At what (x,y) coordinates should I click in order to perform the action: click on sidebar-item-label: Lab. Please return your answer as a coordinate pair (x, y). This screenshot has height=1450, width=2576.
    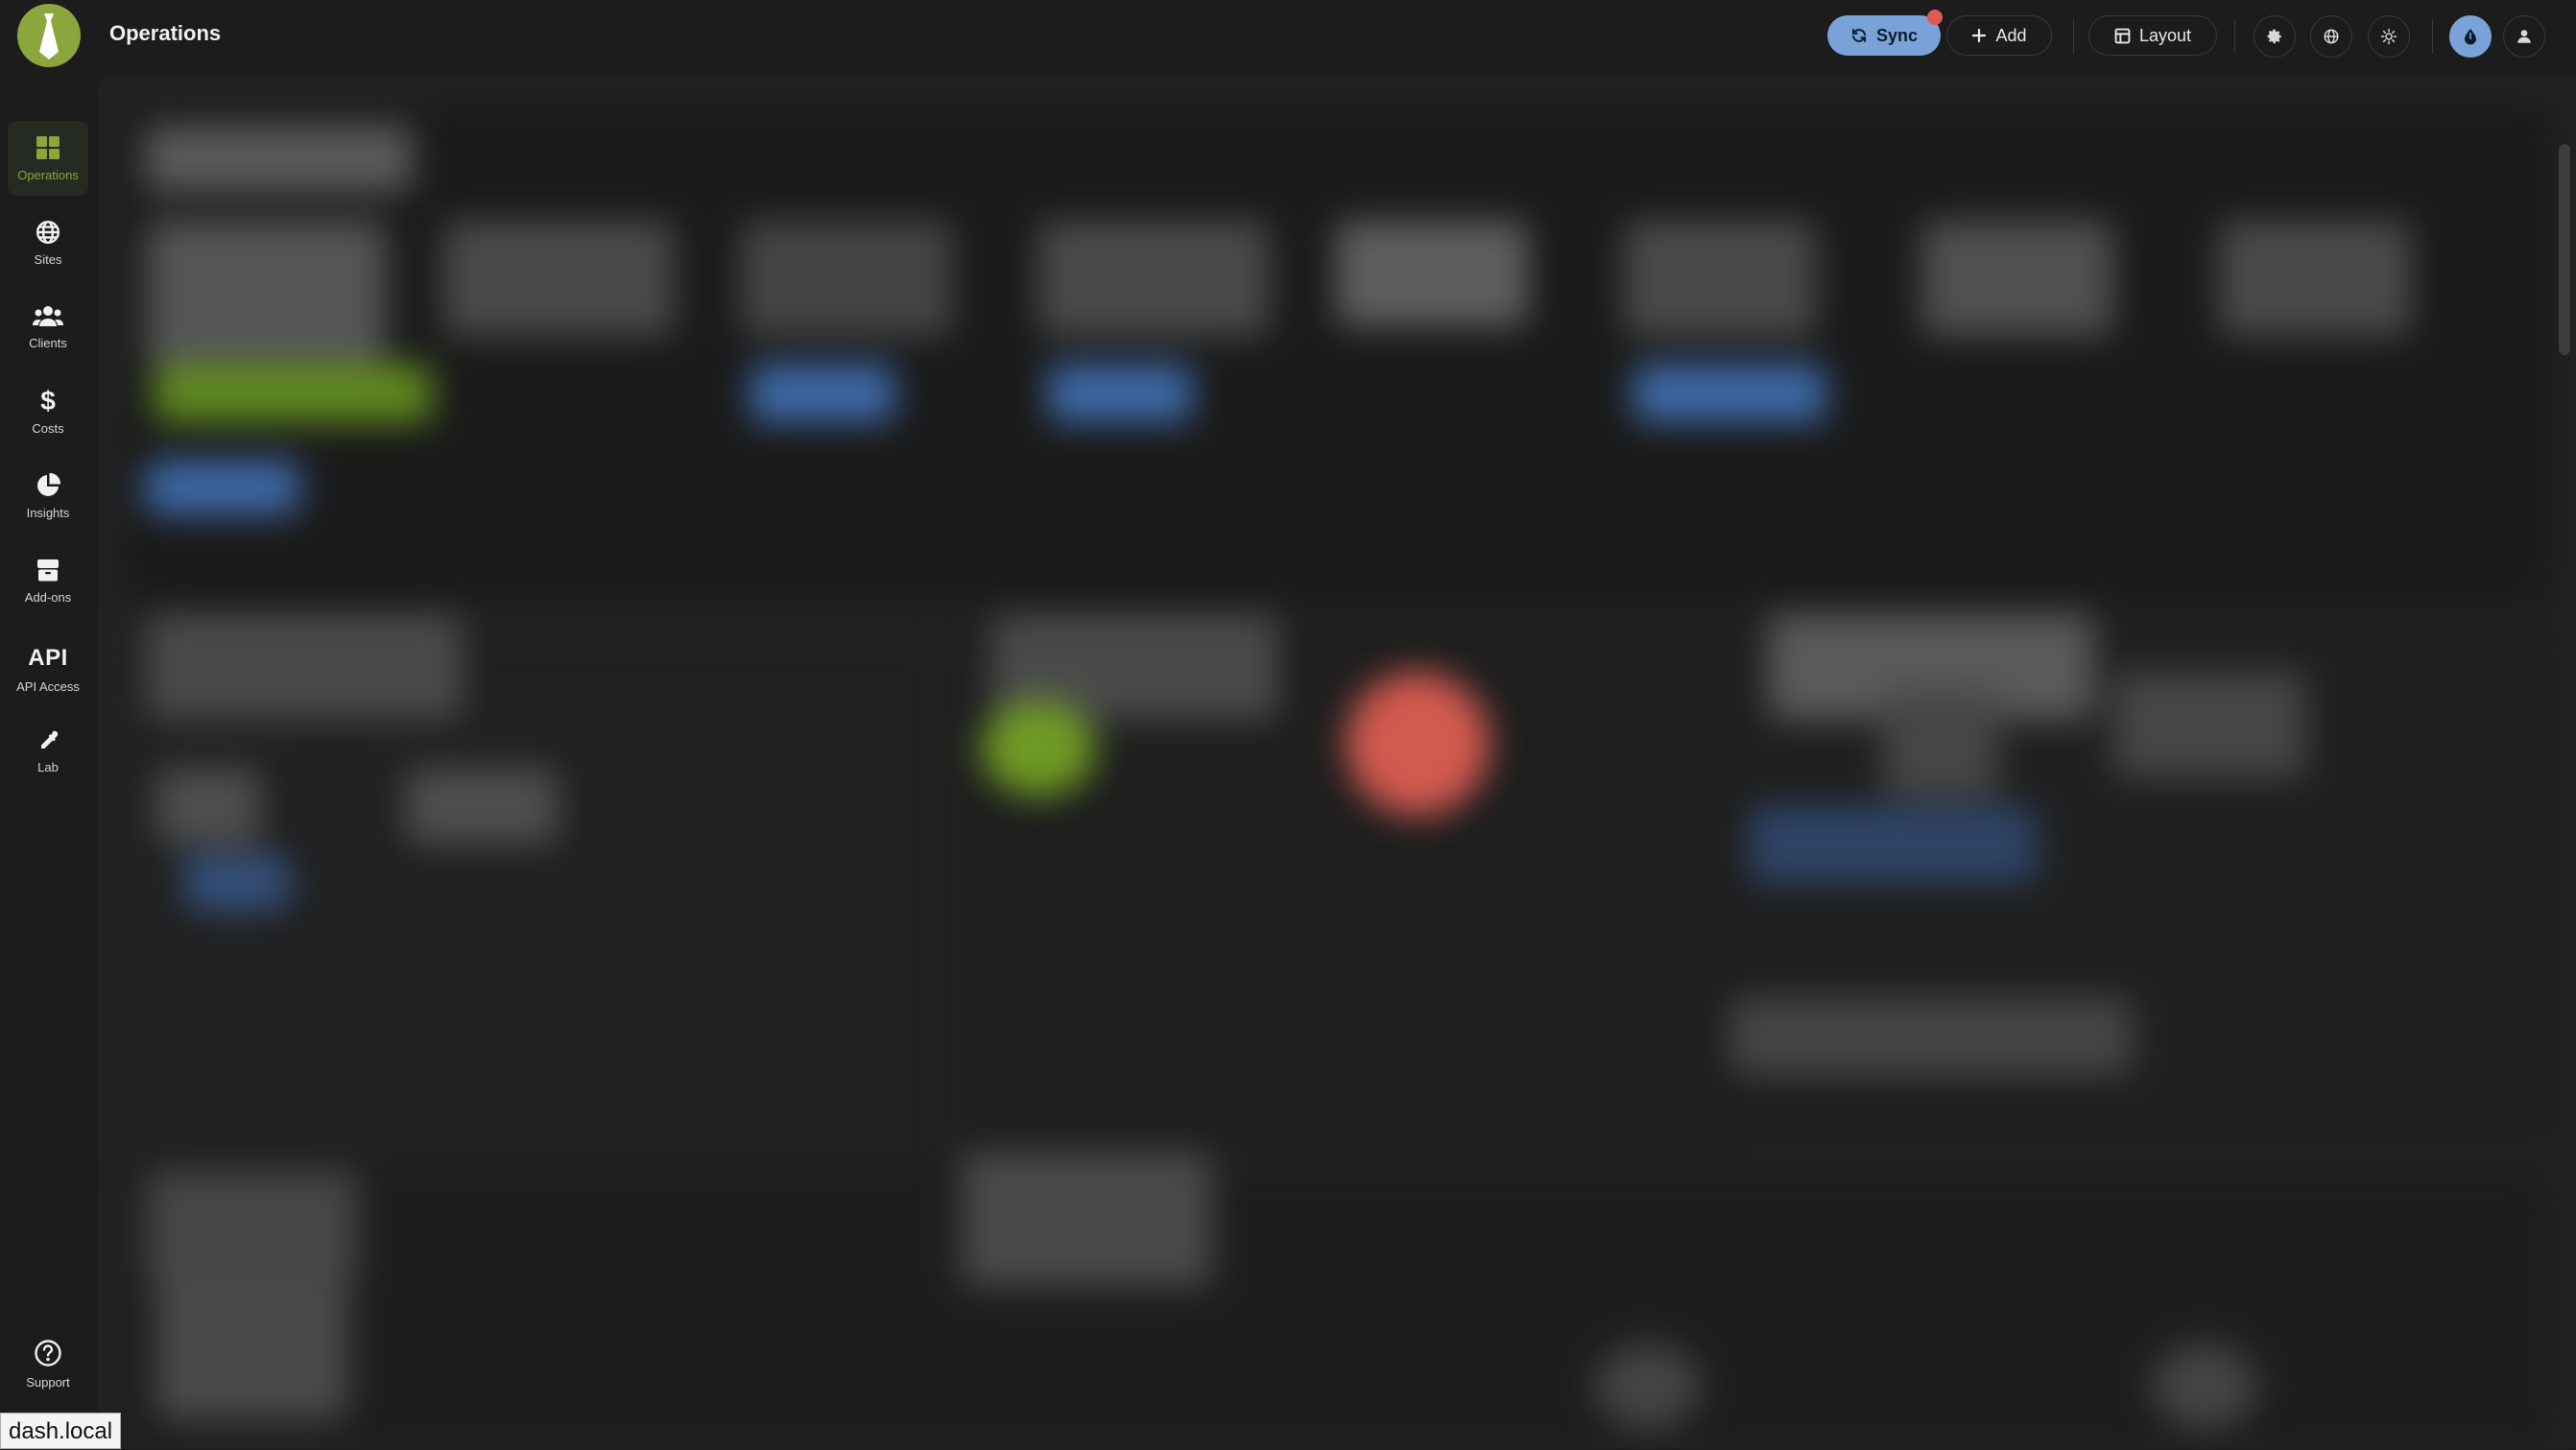
    Looking at the image, I should click on (48, 767).